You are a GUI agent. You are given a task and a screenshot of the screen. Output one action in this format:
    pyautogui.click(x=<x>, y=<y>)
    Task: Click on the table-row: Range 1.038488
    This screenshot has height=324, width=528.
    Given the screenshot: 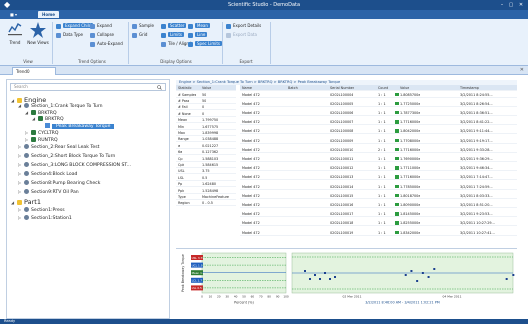 What is the action you would take?
    pyautogui.click(x=206, y=139)
    